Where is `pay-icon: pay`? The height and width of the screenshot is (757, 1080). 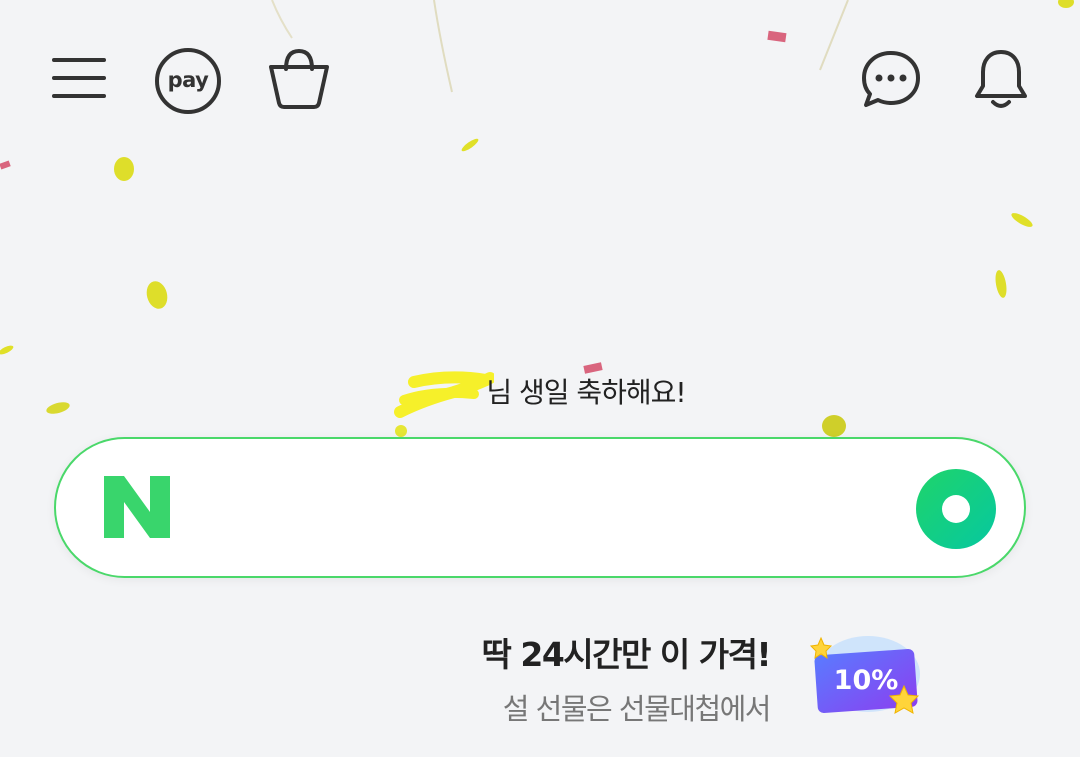
pay-icon: pay is located at coordinates (188, 81).